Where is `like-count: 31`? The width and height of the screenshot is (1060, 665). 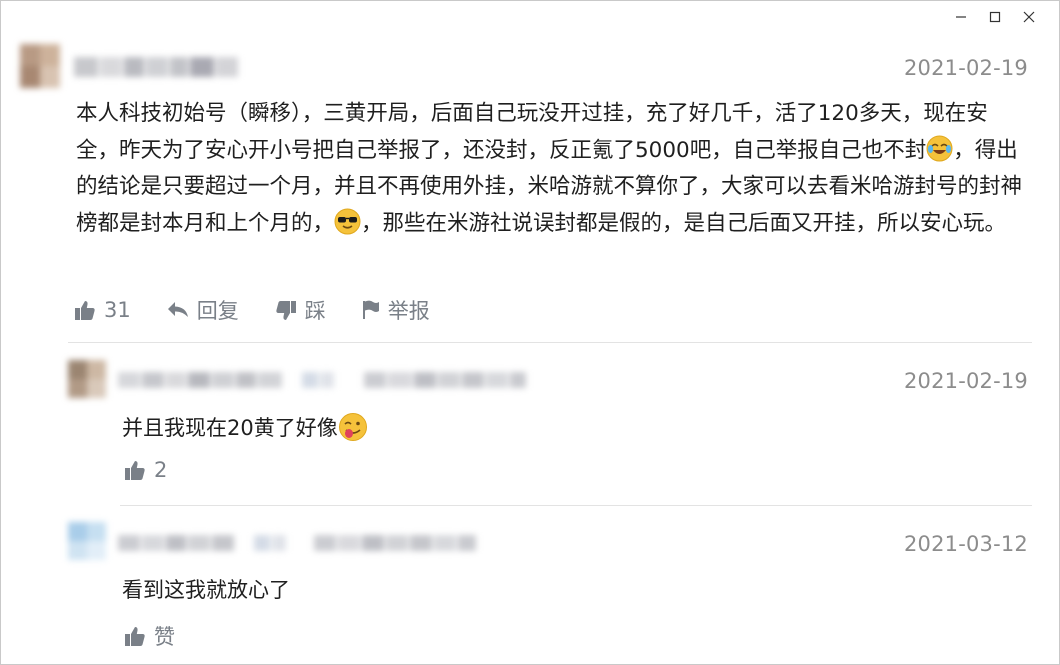
like-count: 31 is located at coordinates (117, 310).